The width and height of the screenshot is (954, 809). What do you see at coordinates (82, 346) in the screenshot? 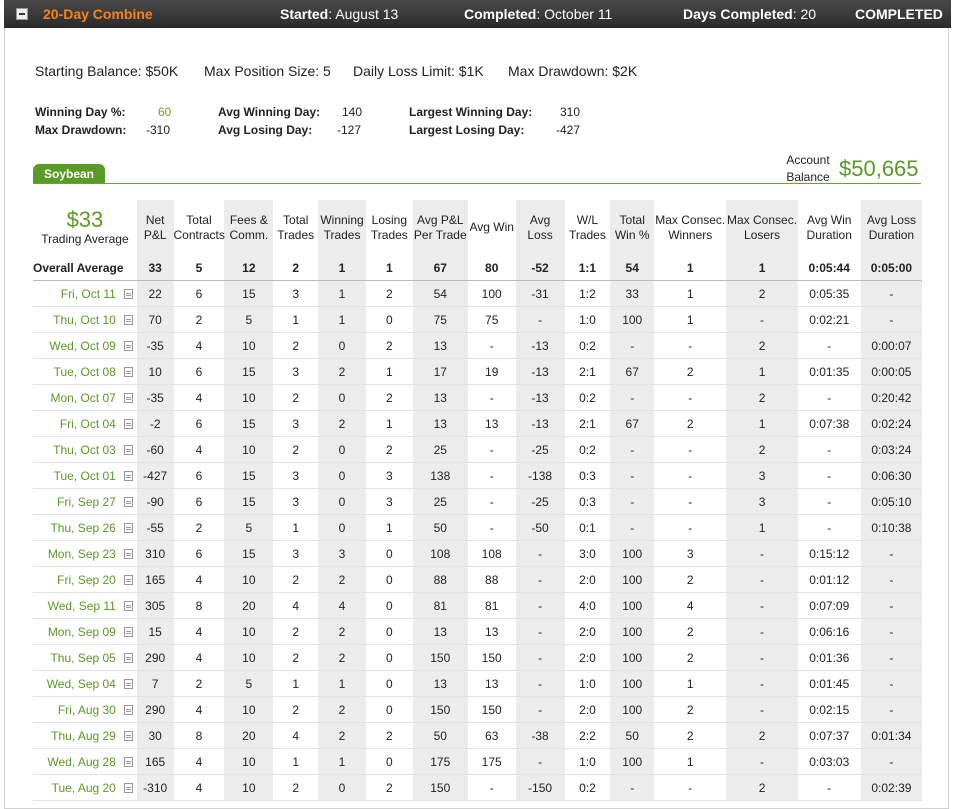
I see `row-date: Wed, Oct 09` at bounding box center [82, 346].